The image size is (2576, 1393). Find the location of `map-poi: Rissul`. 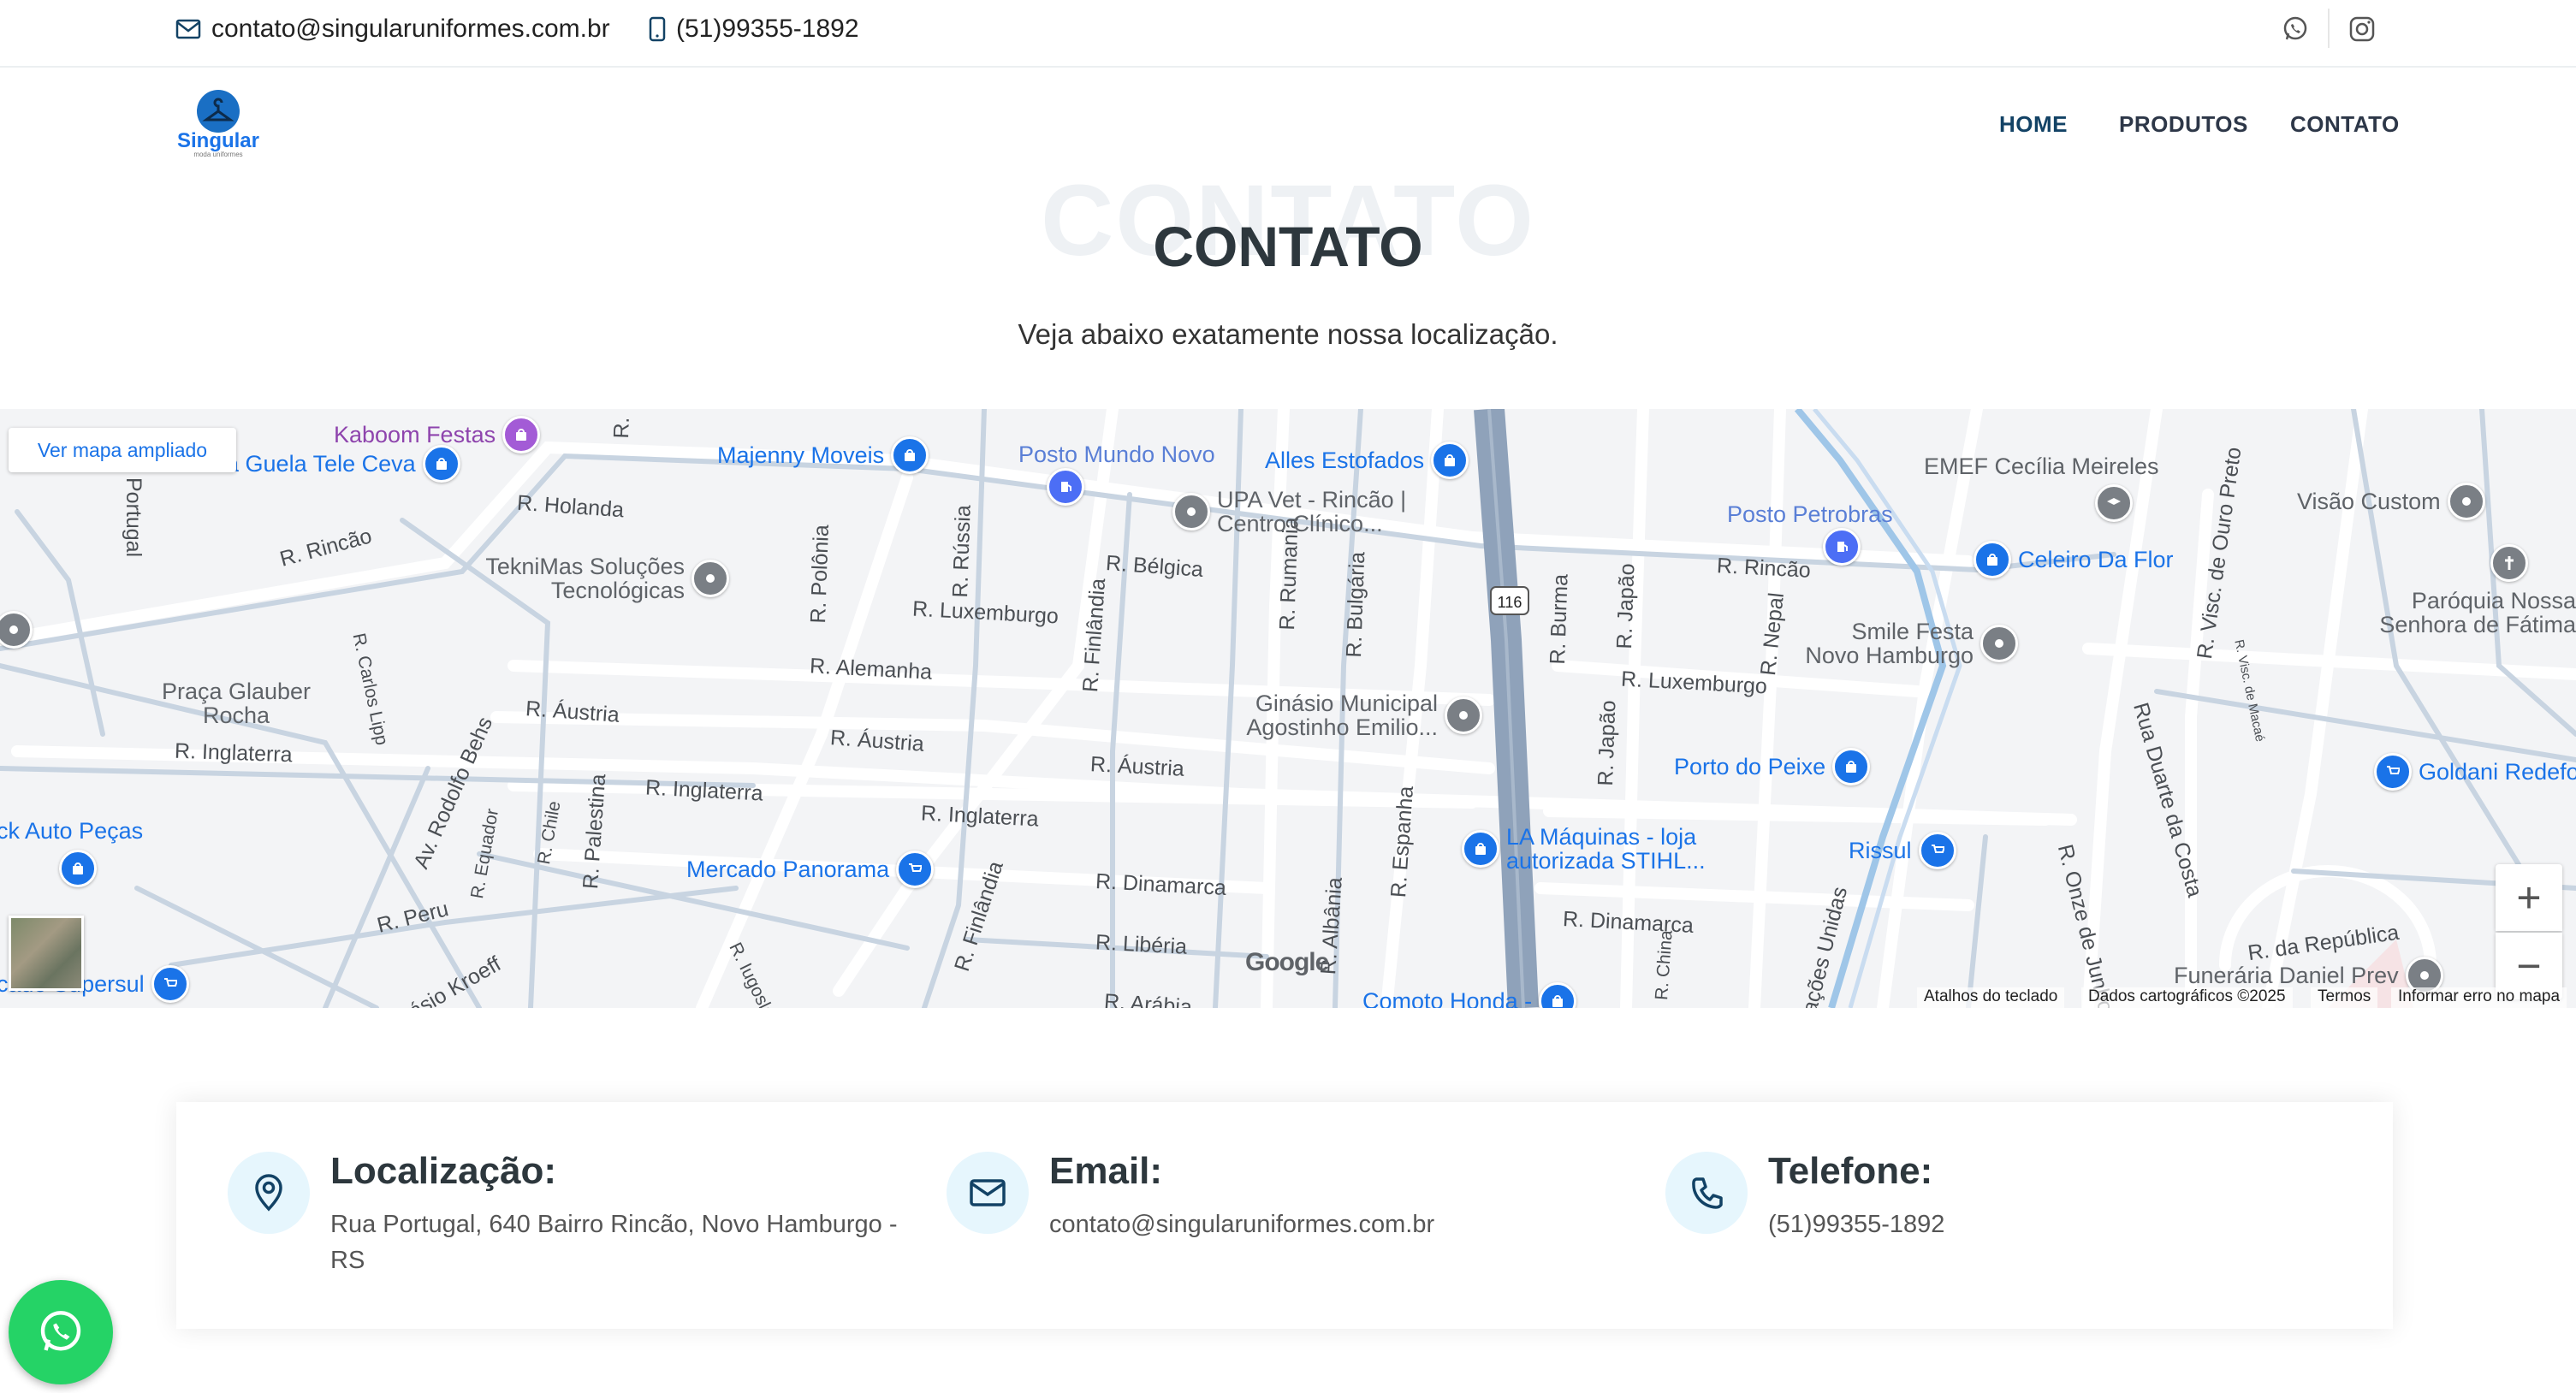

map-poi: Rissul is located at coordinates (1902, 851).